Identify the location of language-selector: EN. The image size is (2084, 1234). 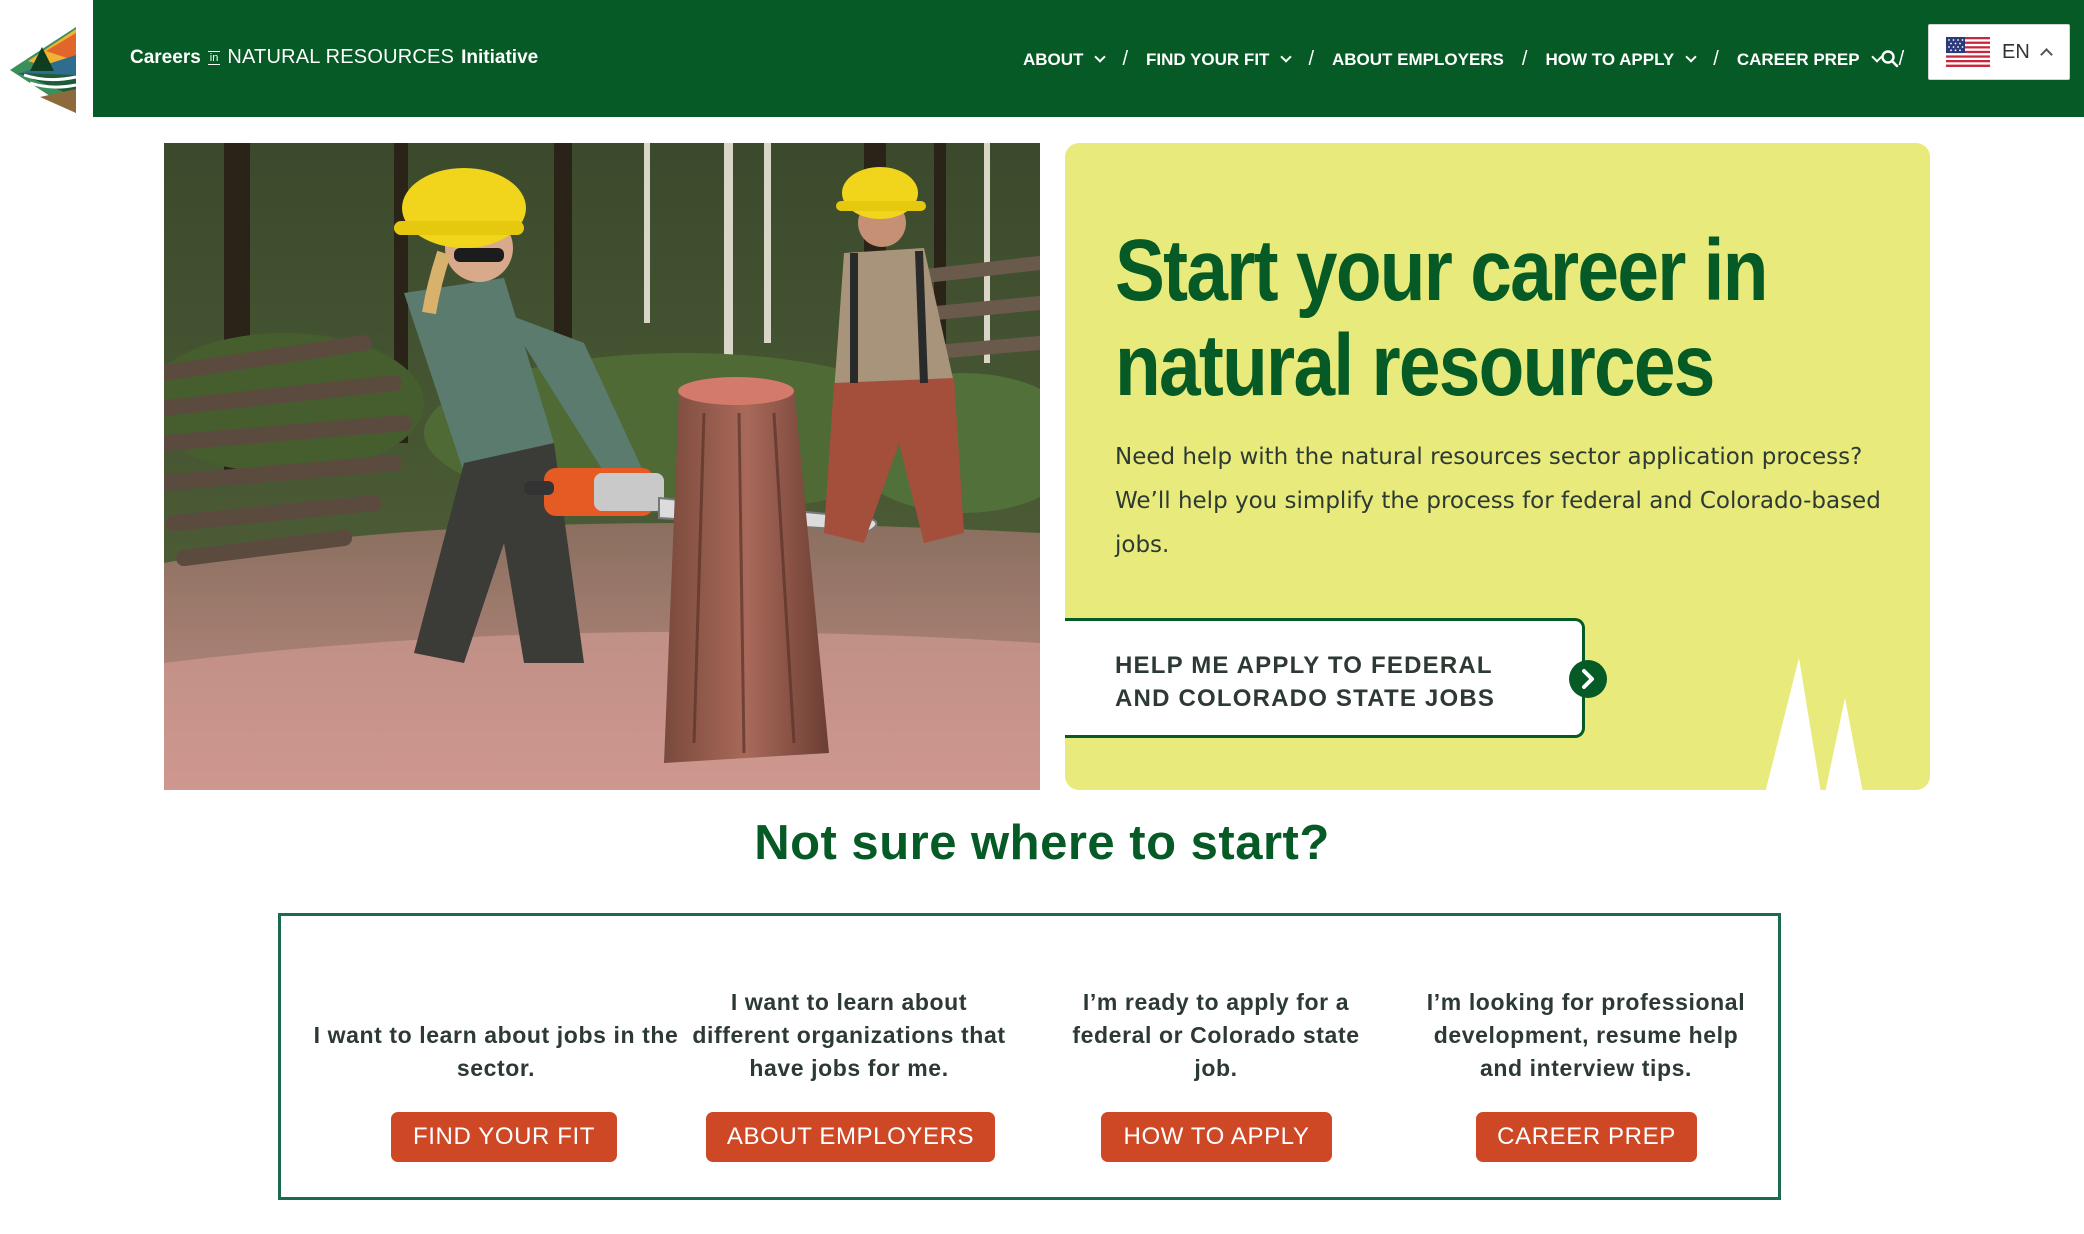
(1999, 52).